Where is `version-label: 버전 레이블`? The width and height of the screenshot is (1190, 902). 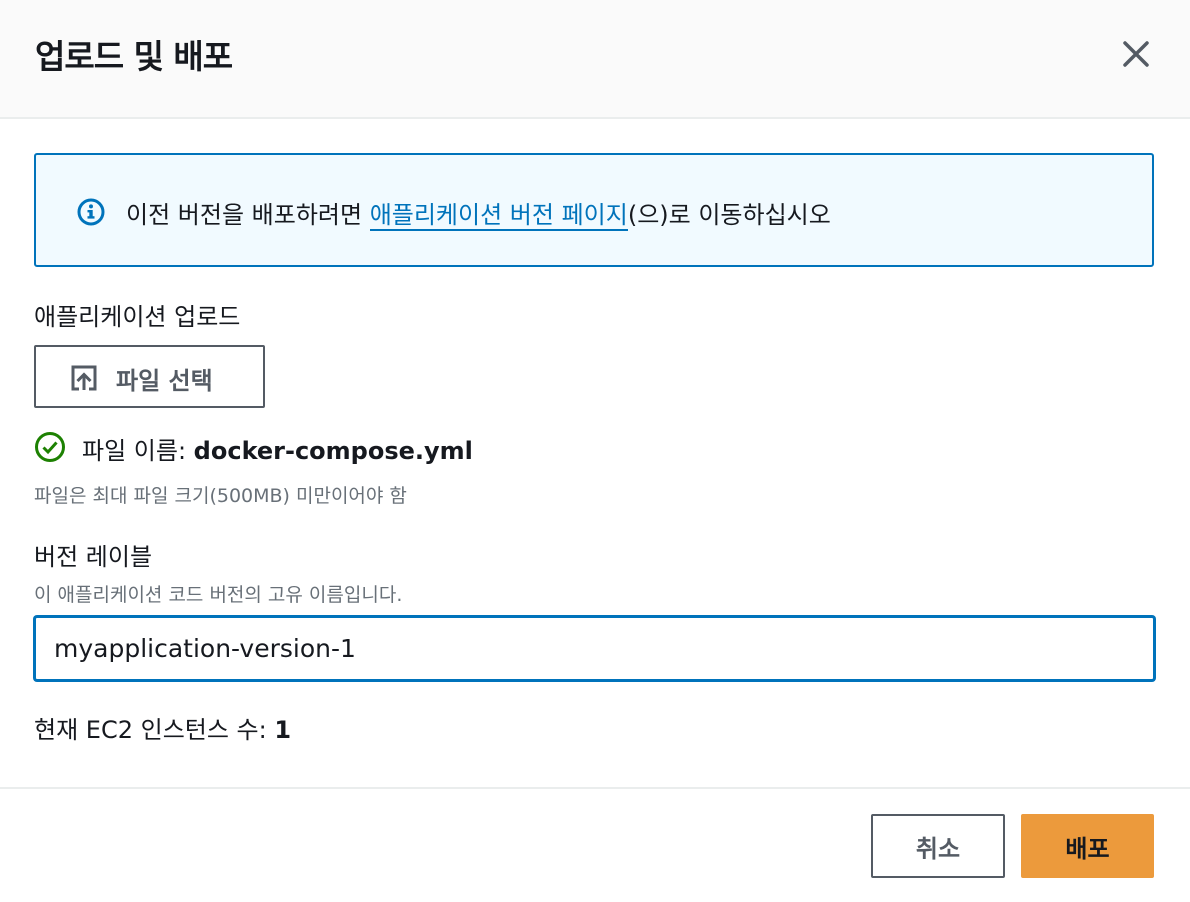 version-label: 버전 레이블 is located at coordinates (93, 557).